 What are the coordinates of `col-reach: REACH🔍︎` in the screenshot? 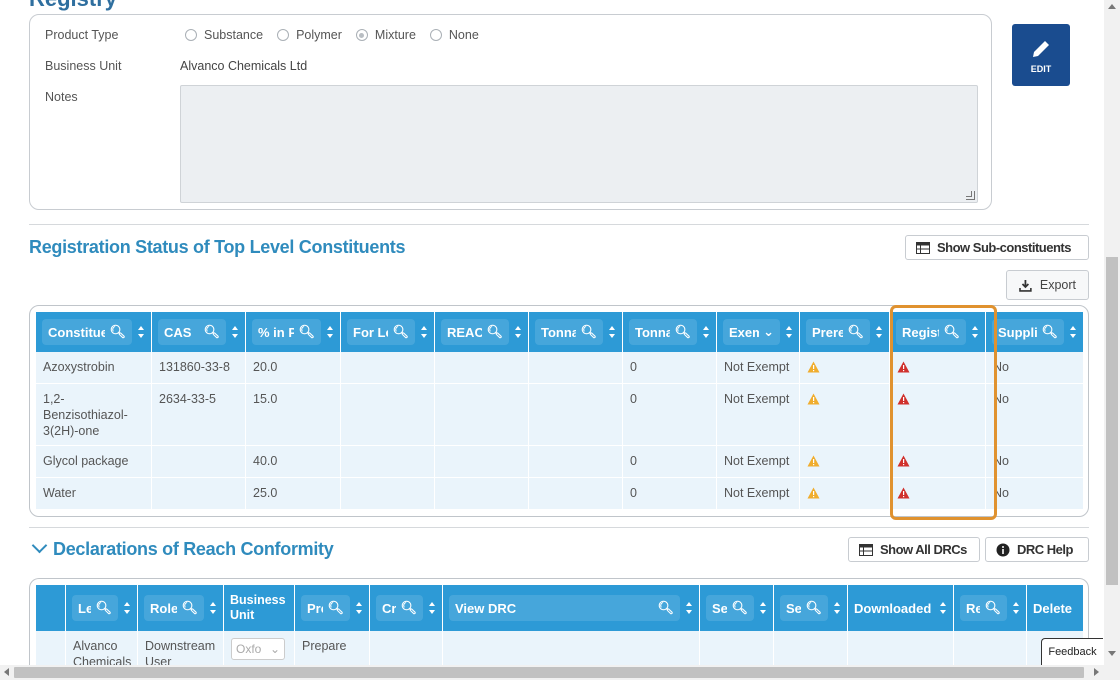 It's located at (482, 332).